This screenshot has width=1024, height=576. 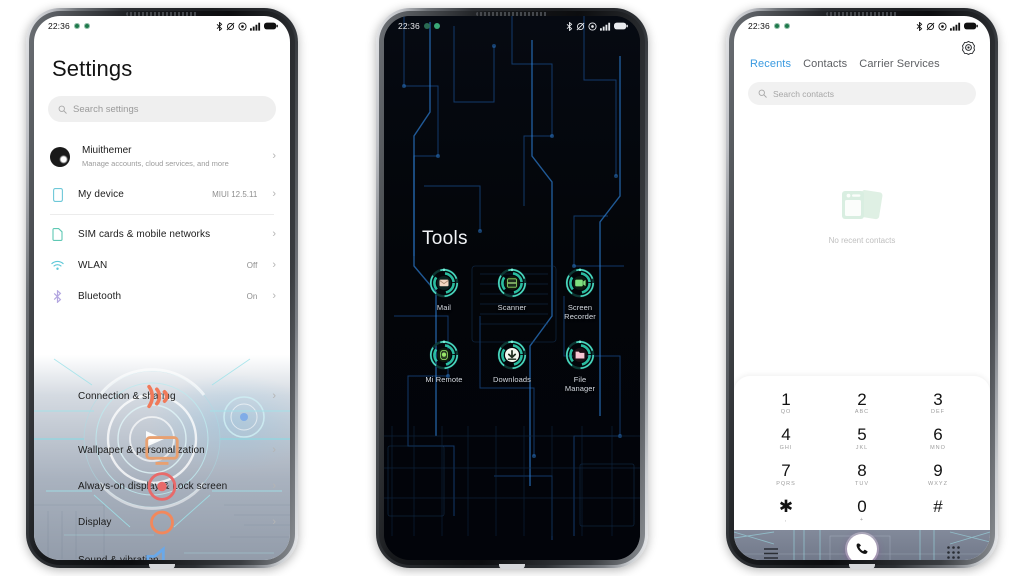 What do you see at coordinates (162, 265) in the screenshot?
I see `sidebar-item-wlan: WLAN Off ›` at bounding box center [162, 265].